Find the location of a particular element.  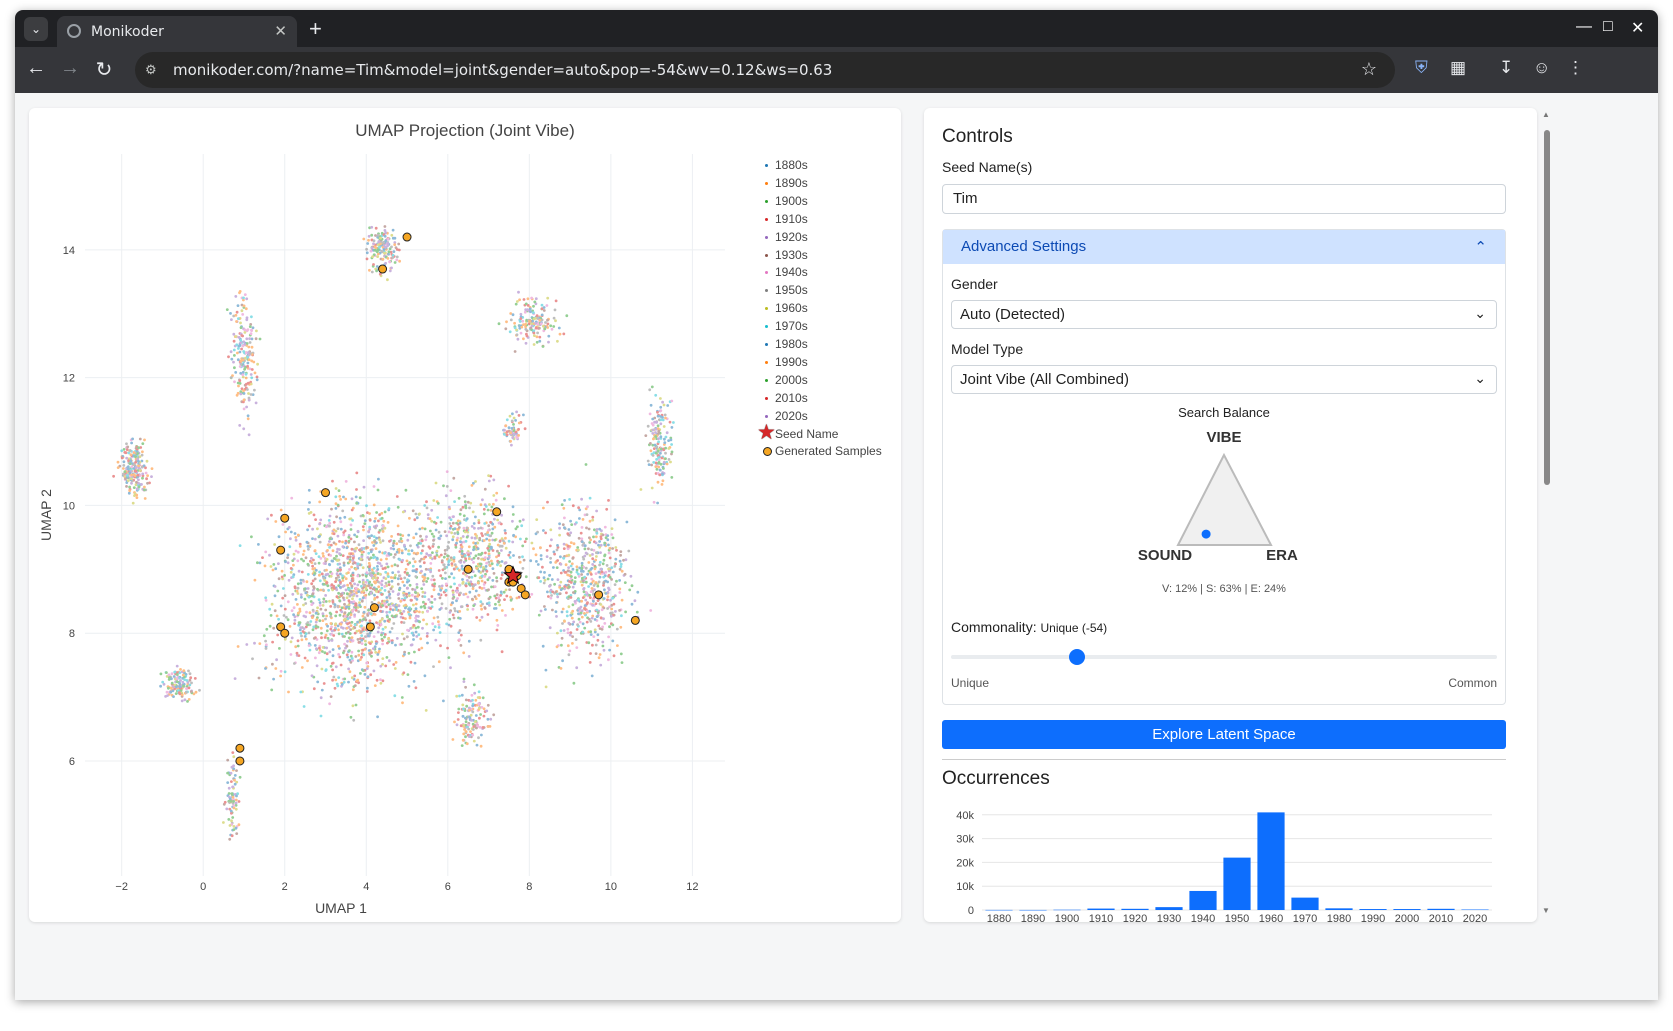

close-window-icon: ✕ is located at coordinates (1637, 28).